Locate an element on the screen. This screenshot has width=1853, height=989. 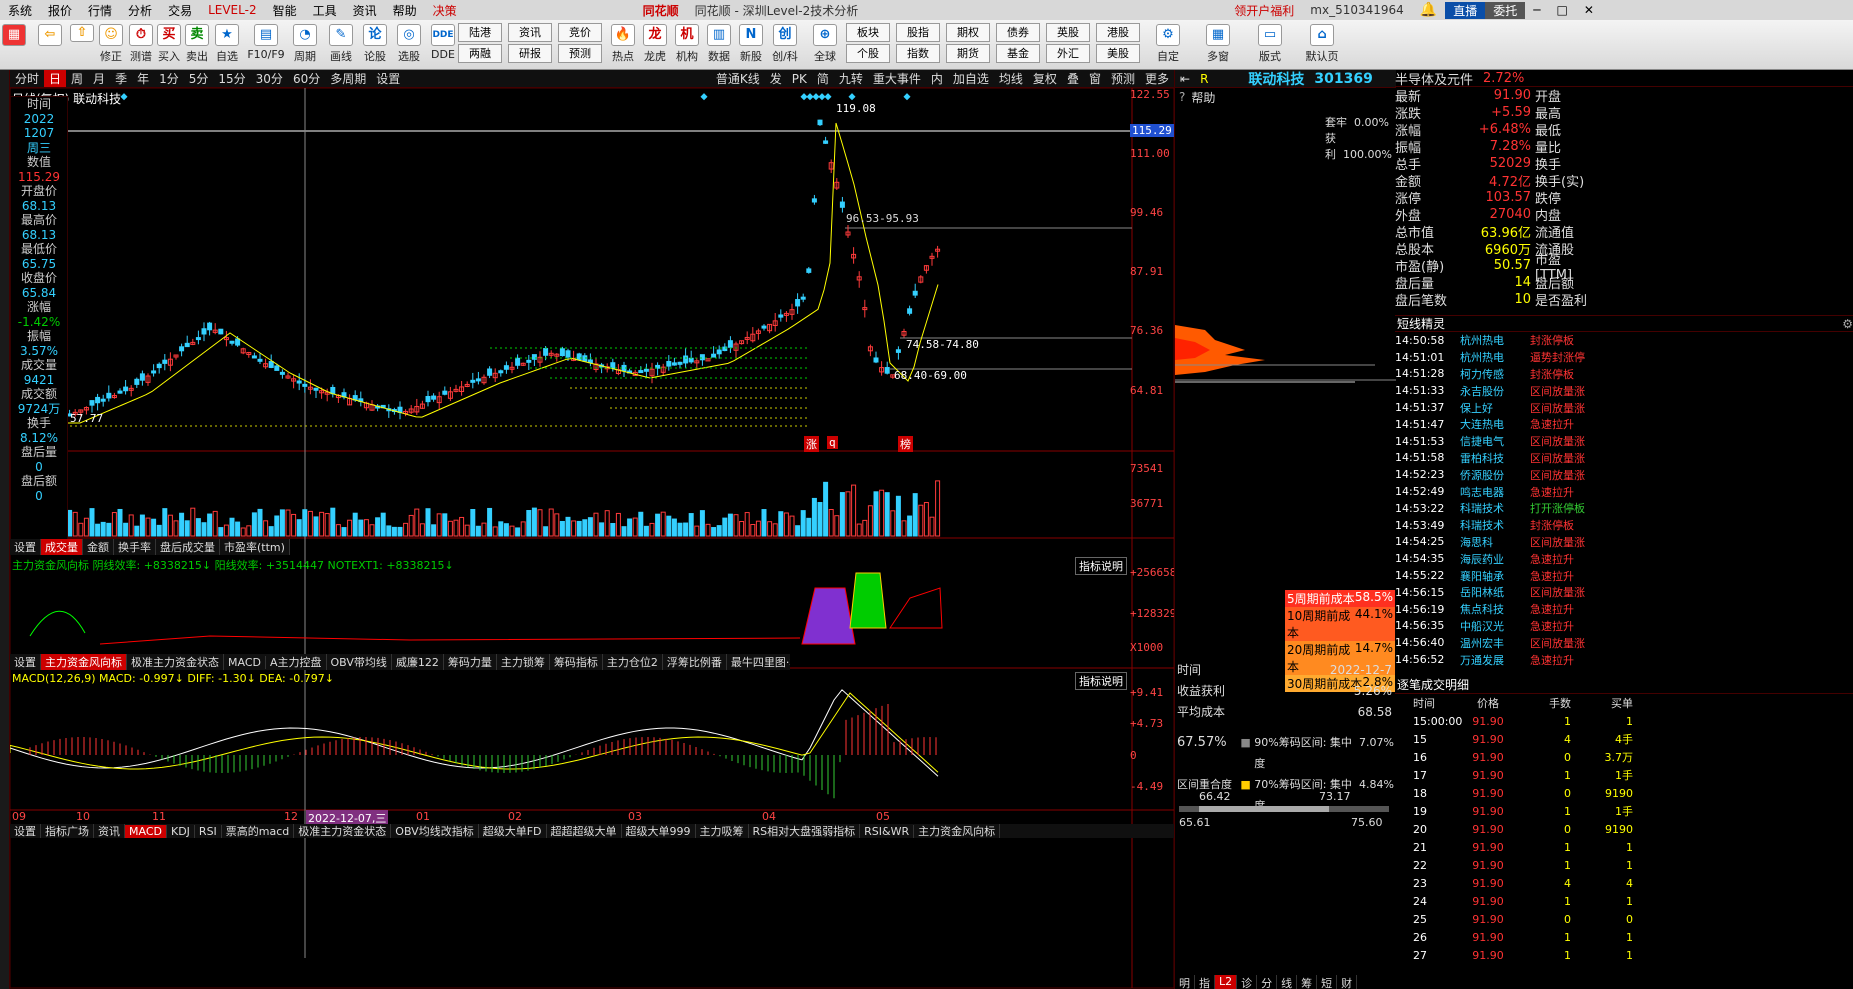
forecast-button: 预测 is located at coordinates (580, 53).